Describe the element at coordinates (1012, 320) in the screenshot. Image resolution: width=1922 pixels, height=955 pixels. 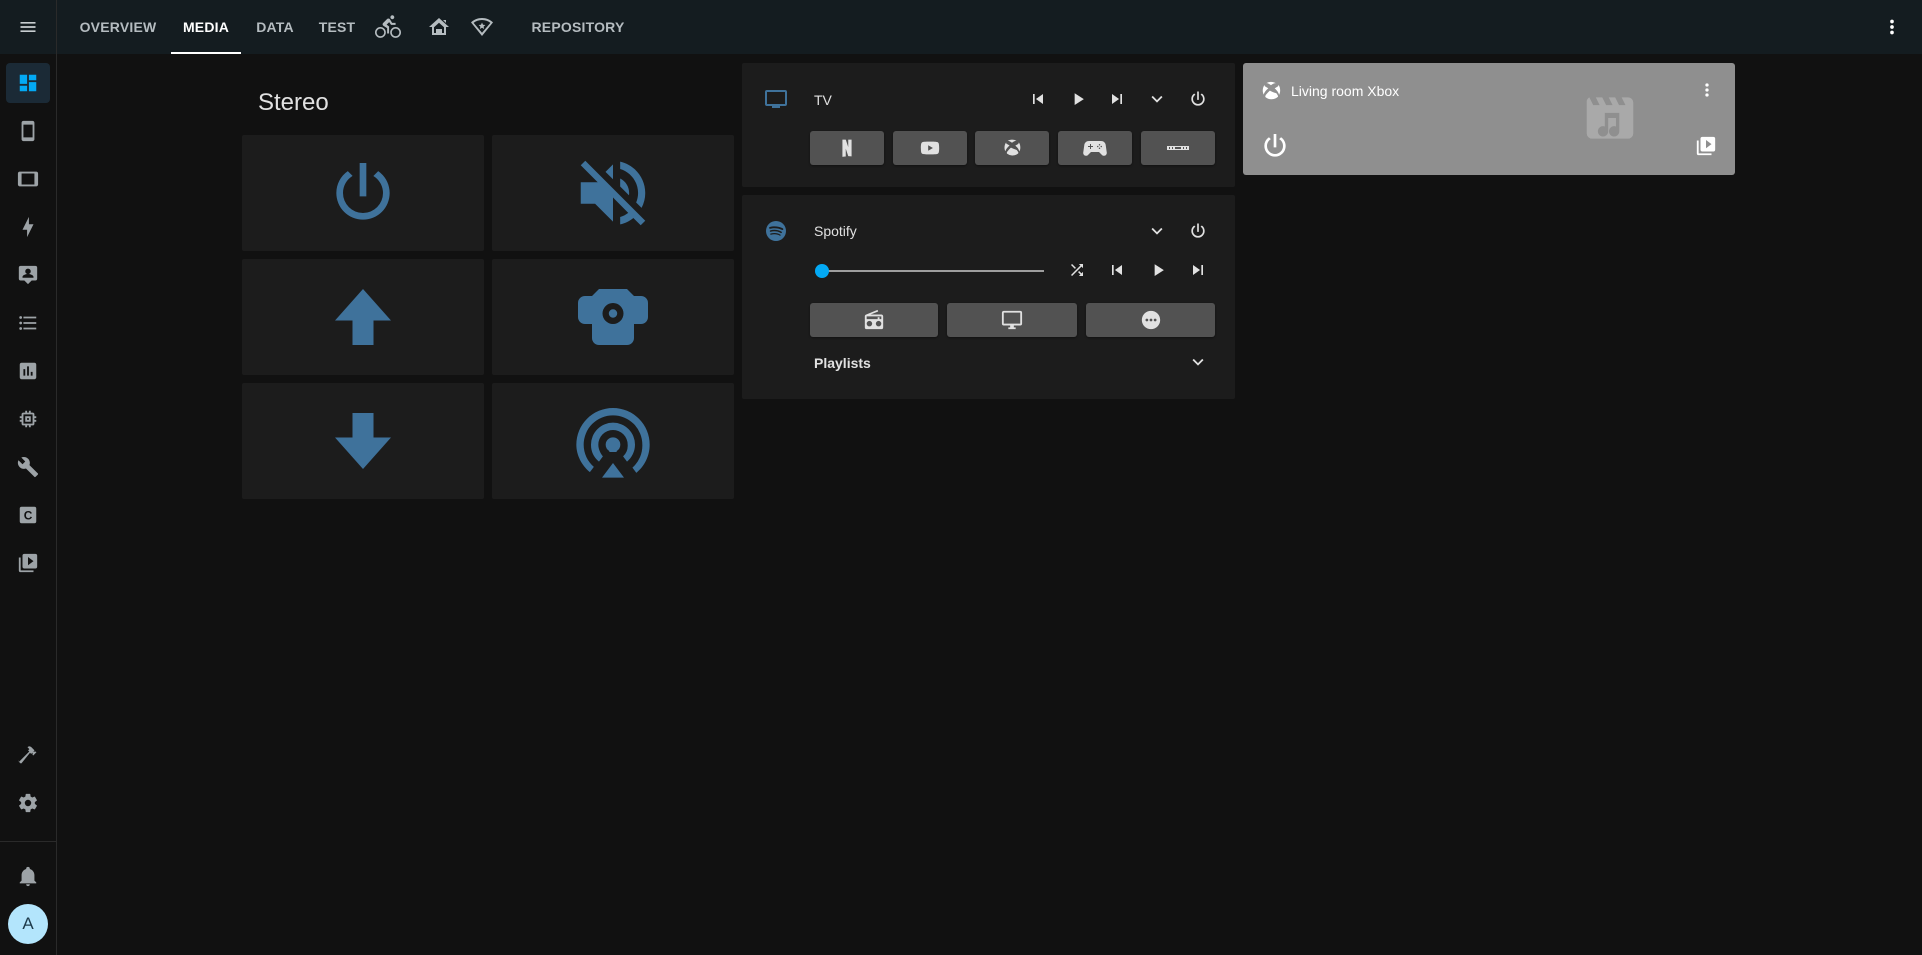
I see `spotify-device-monitor-button` at that location.